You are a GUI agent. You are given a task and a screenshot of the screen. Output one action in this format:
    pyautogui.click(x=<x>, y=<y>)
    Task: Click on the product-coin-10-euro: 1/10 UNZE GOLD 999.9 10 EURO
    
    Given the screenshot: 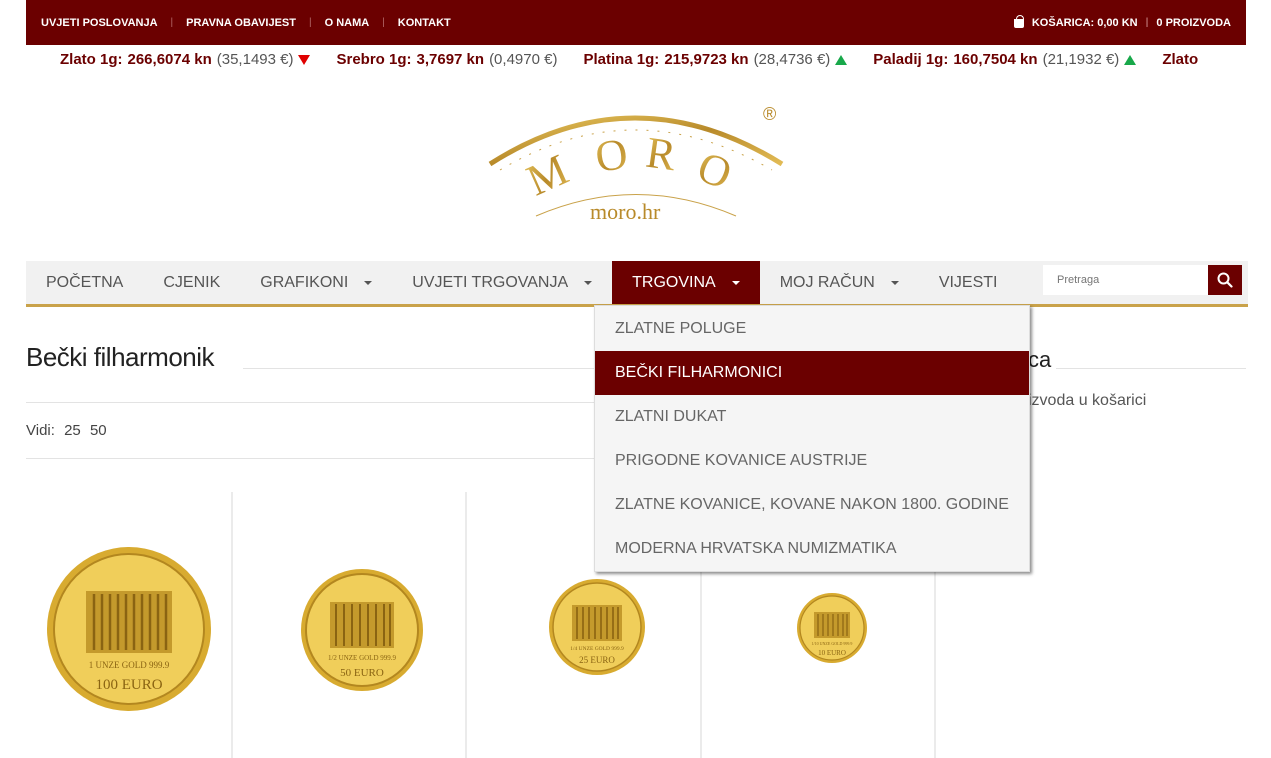 What is the action you would take?
    pyautogui.click(x=832, y=630)
    